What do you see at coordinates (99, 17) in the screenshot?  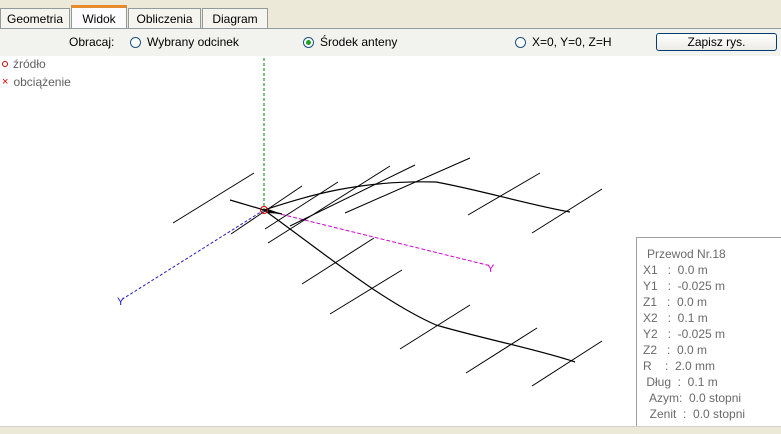 I see `tab-widok: Widok` at bounding box center [99, 17].